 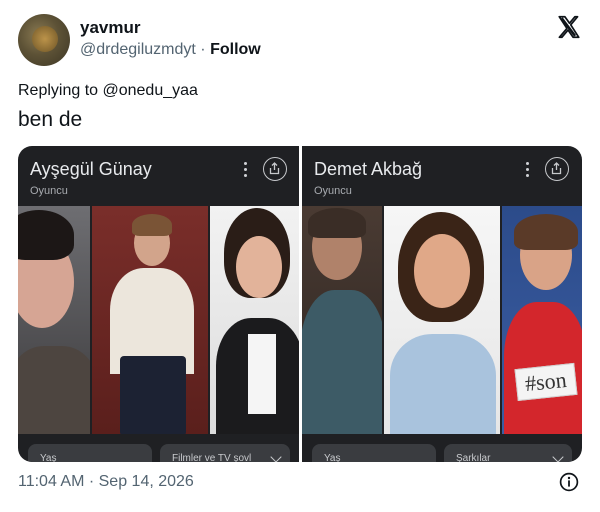 I want to click on chip-songs: Şarkılar, so click(x=508, y=453).